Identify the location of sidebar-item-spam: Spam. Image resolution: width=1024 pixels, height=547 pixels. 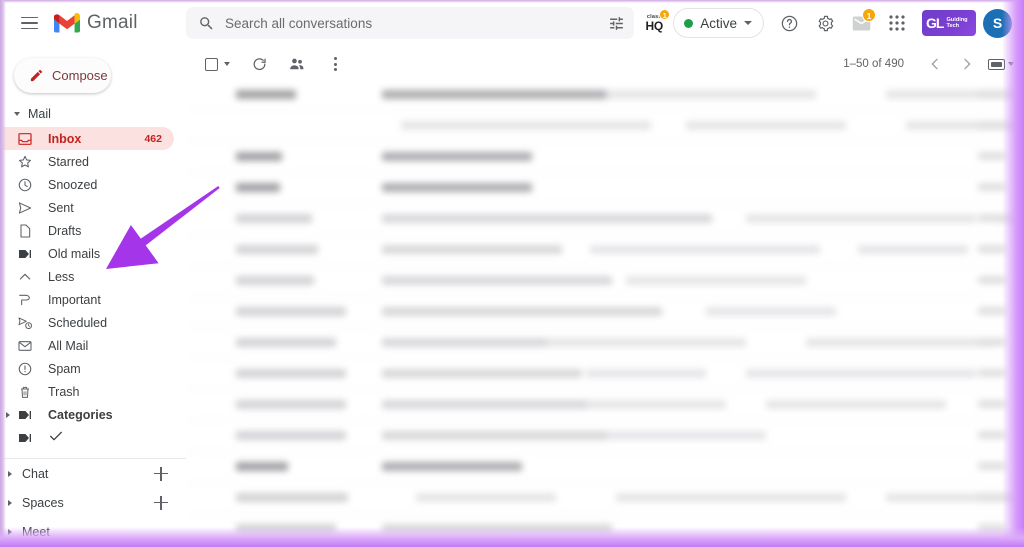
(87, 368).